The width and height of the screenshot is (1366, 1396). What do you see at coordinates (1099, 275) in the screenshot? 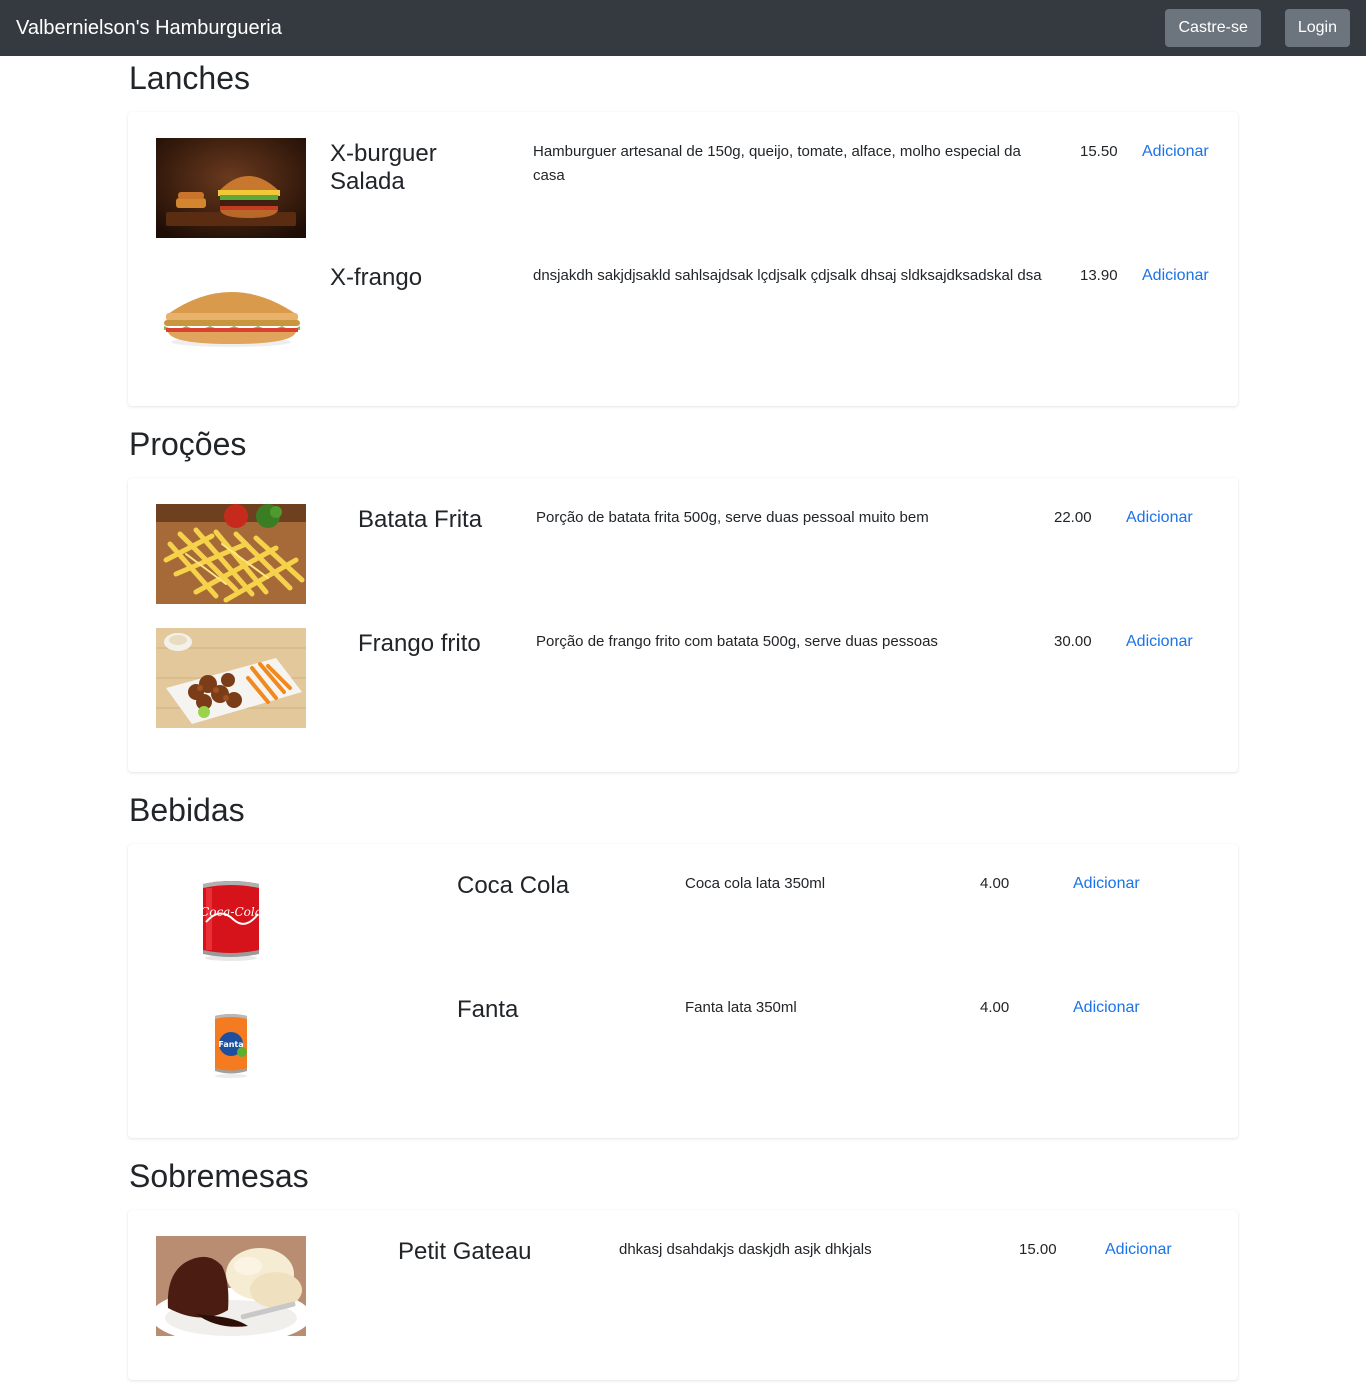
I see `item-price: 13.90` at bounding box center [1099, 275].